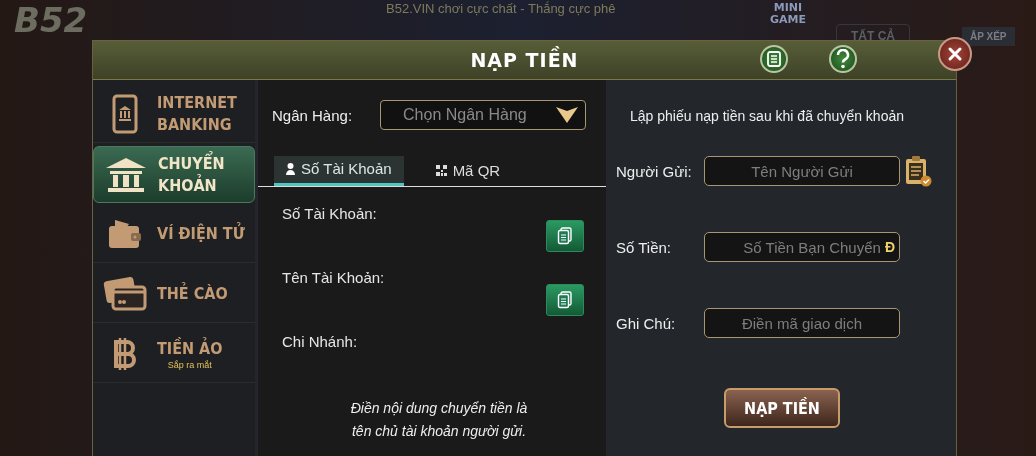 This screenshot has height=456, width=1036. I want to click on tab: Số Tài Khoản, so click(339, 171).